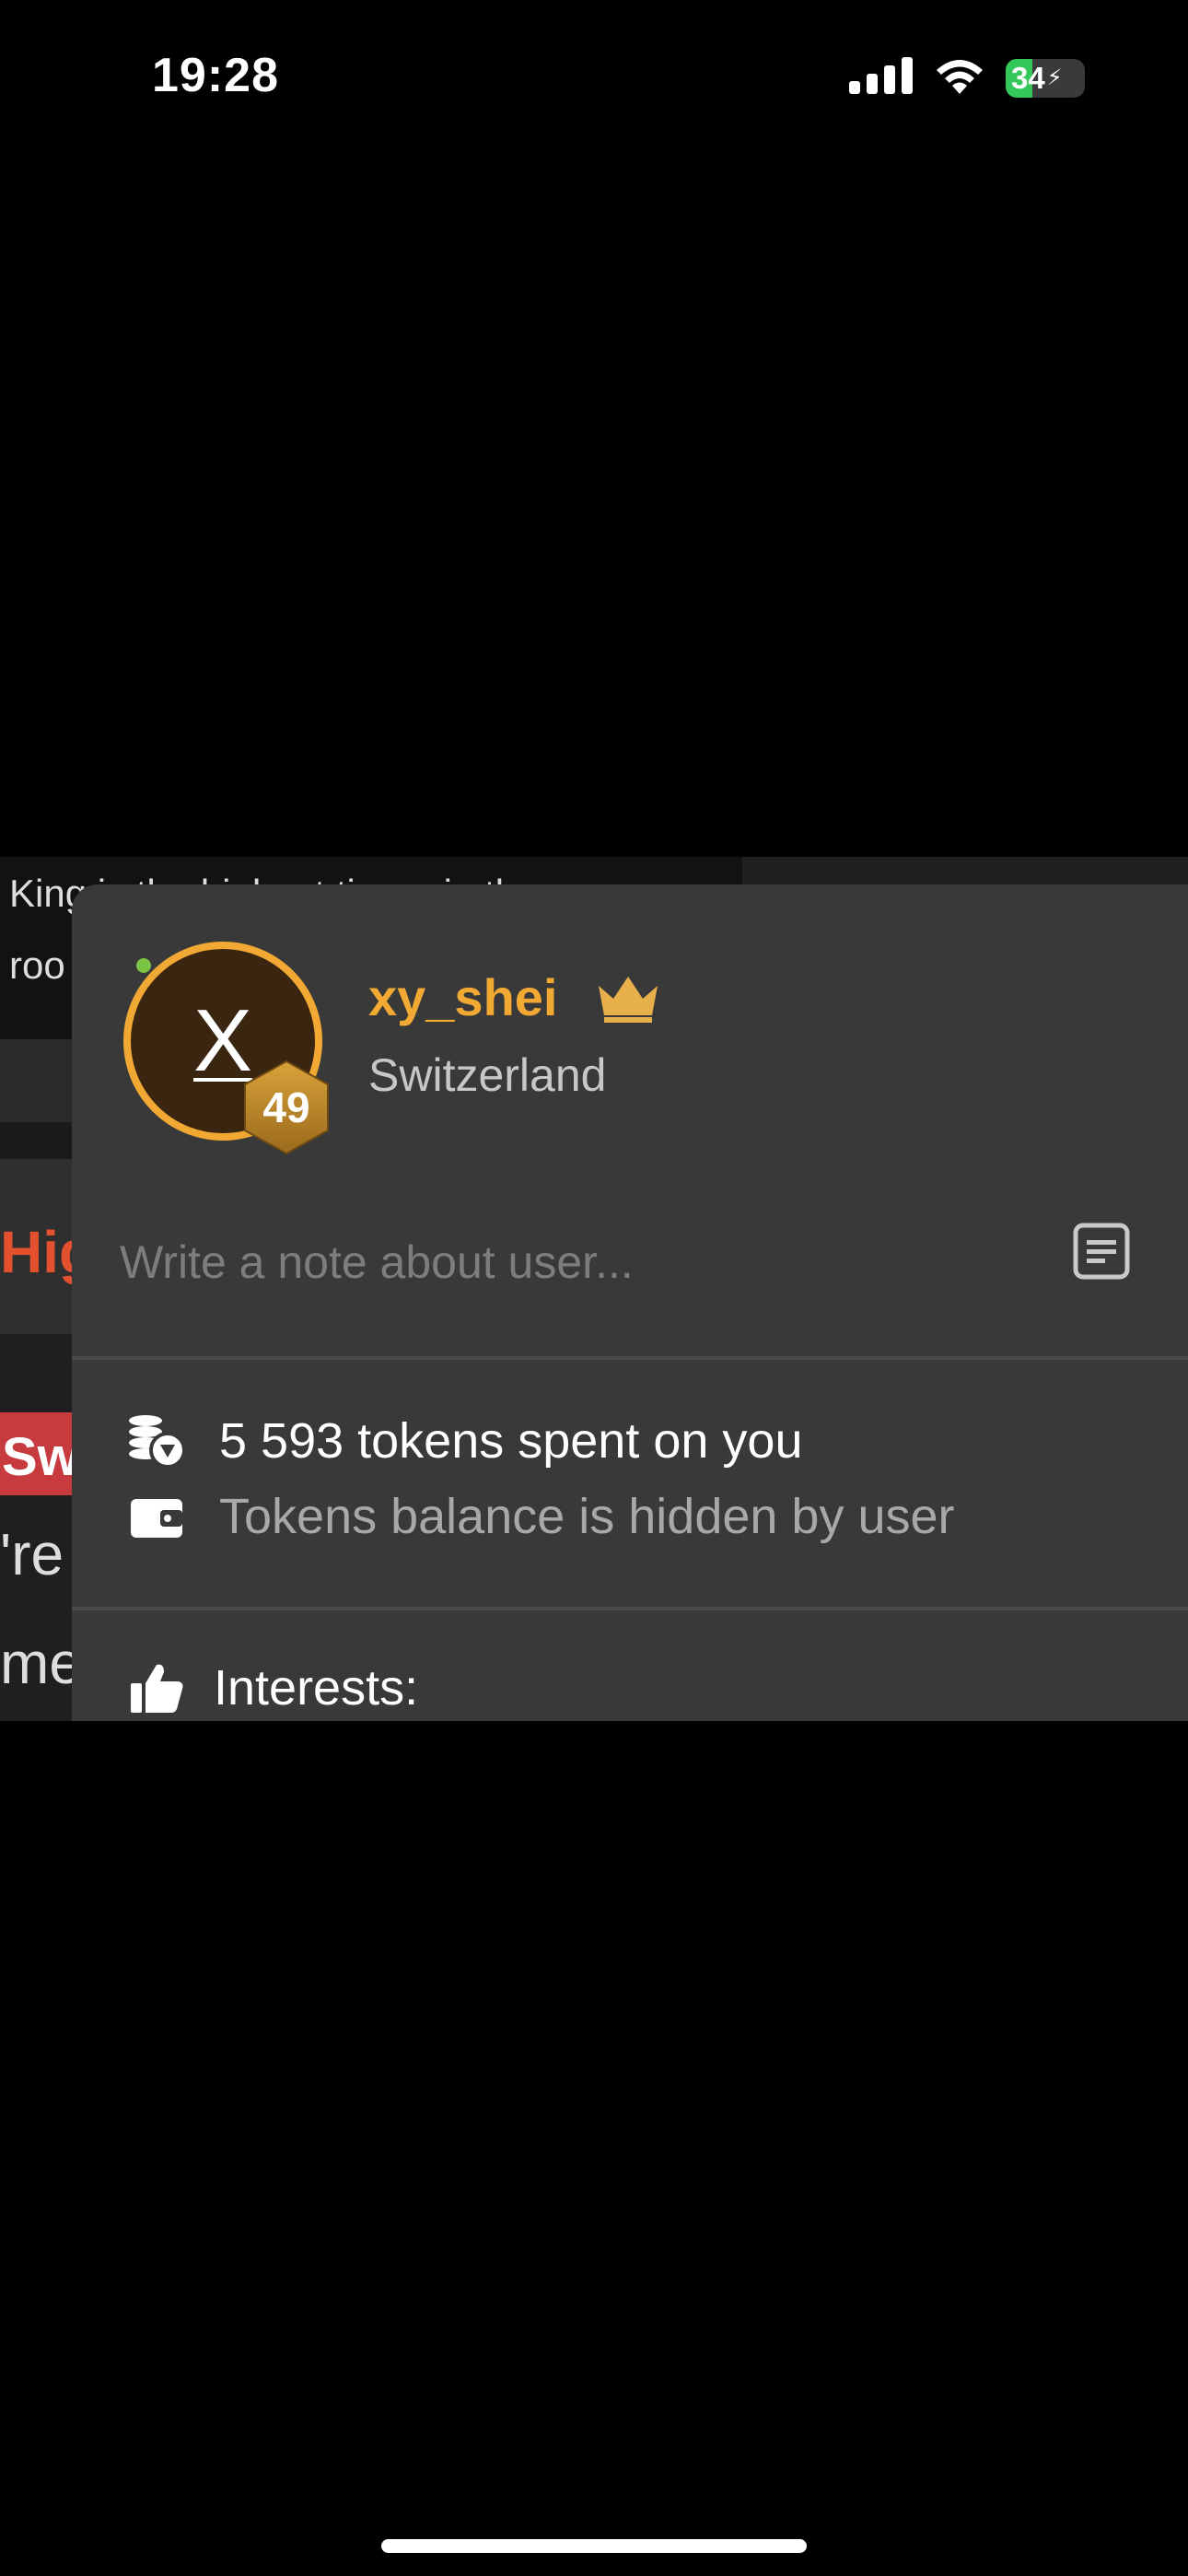  Describe the element at coordinates (628, 1000) in the screenshot. I see `crown-icon` at that location.